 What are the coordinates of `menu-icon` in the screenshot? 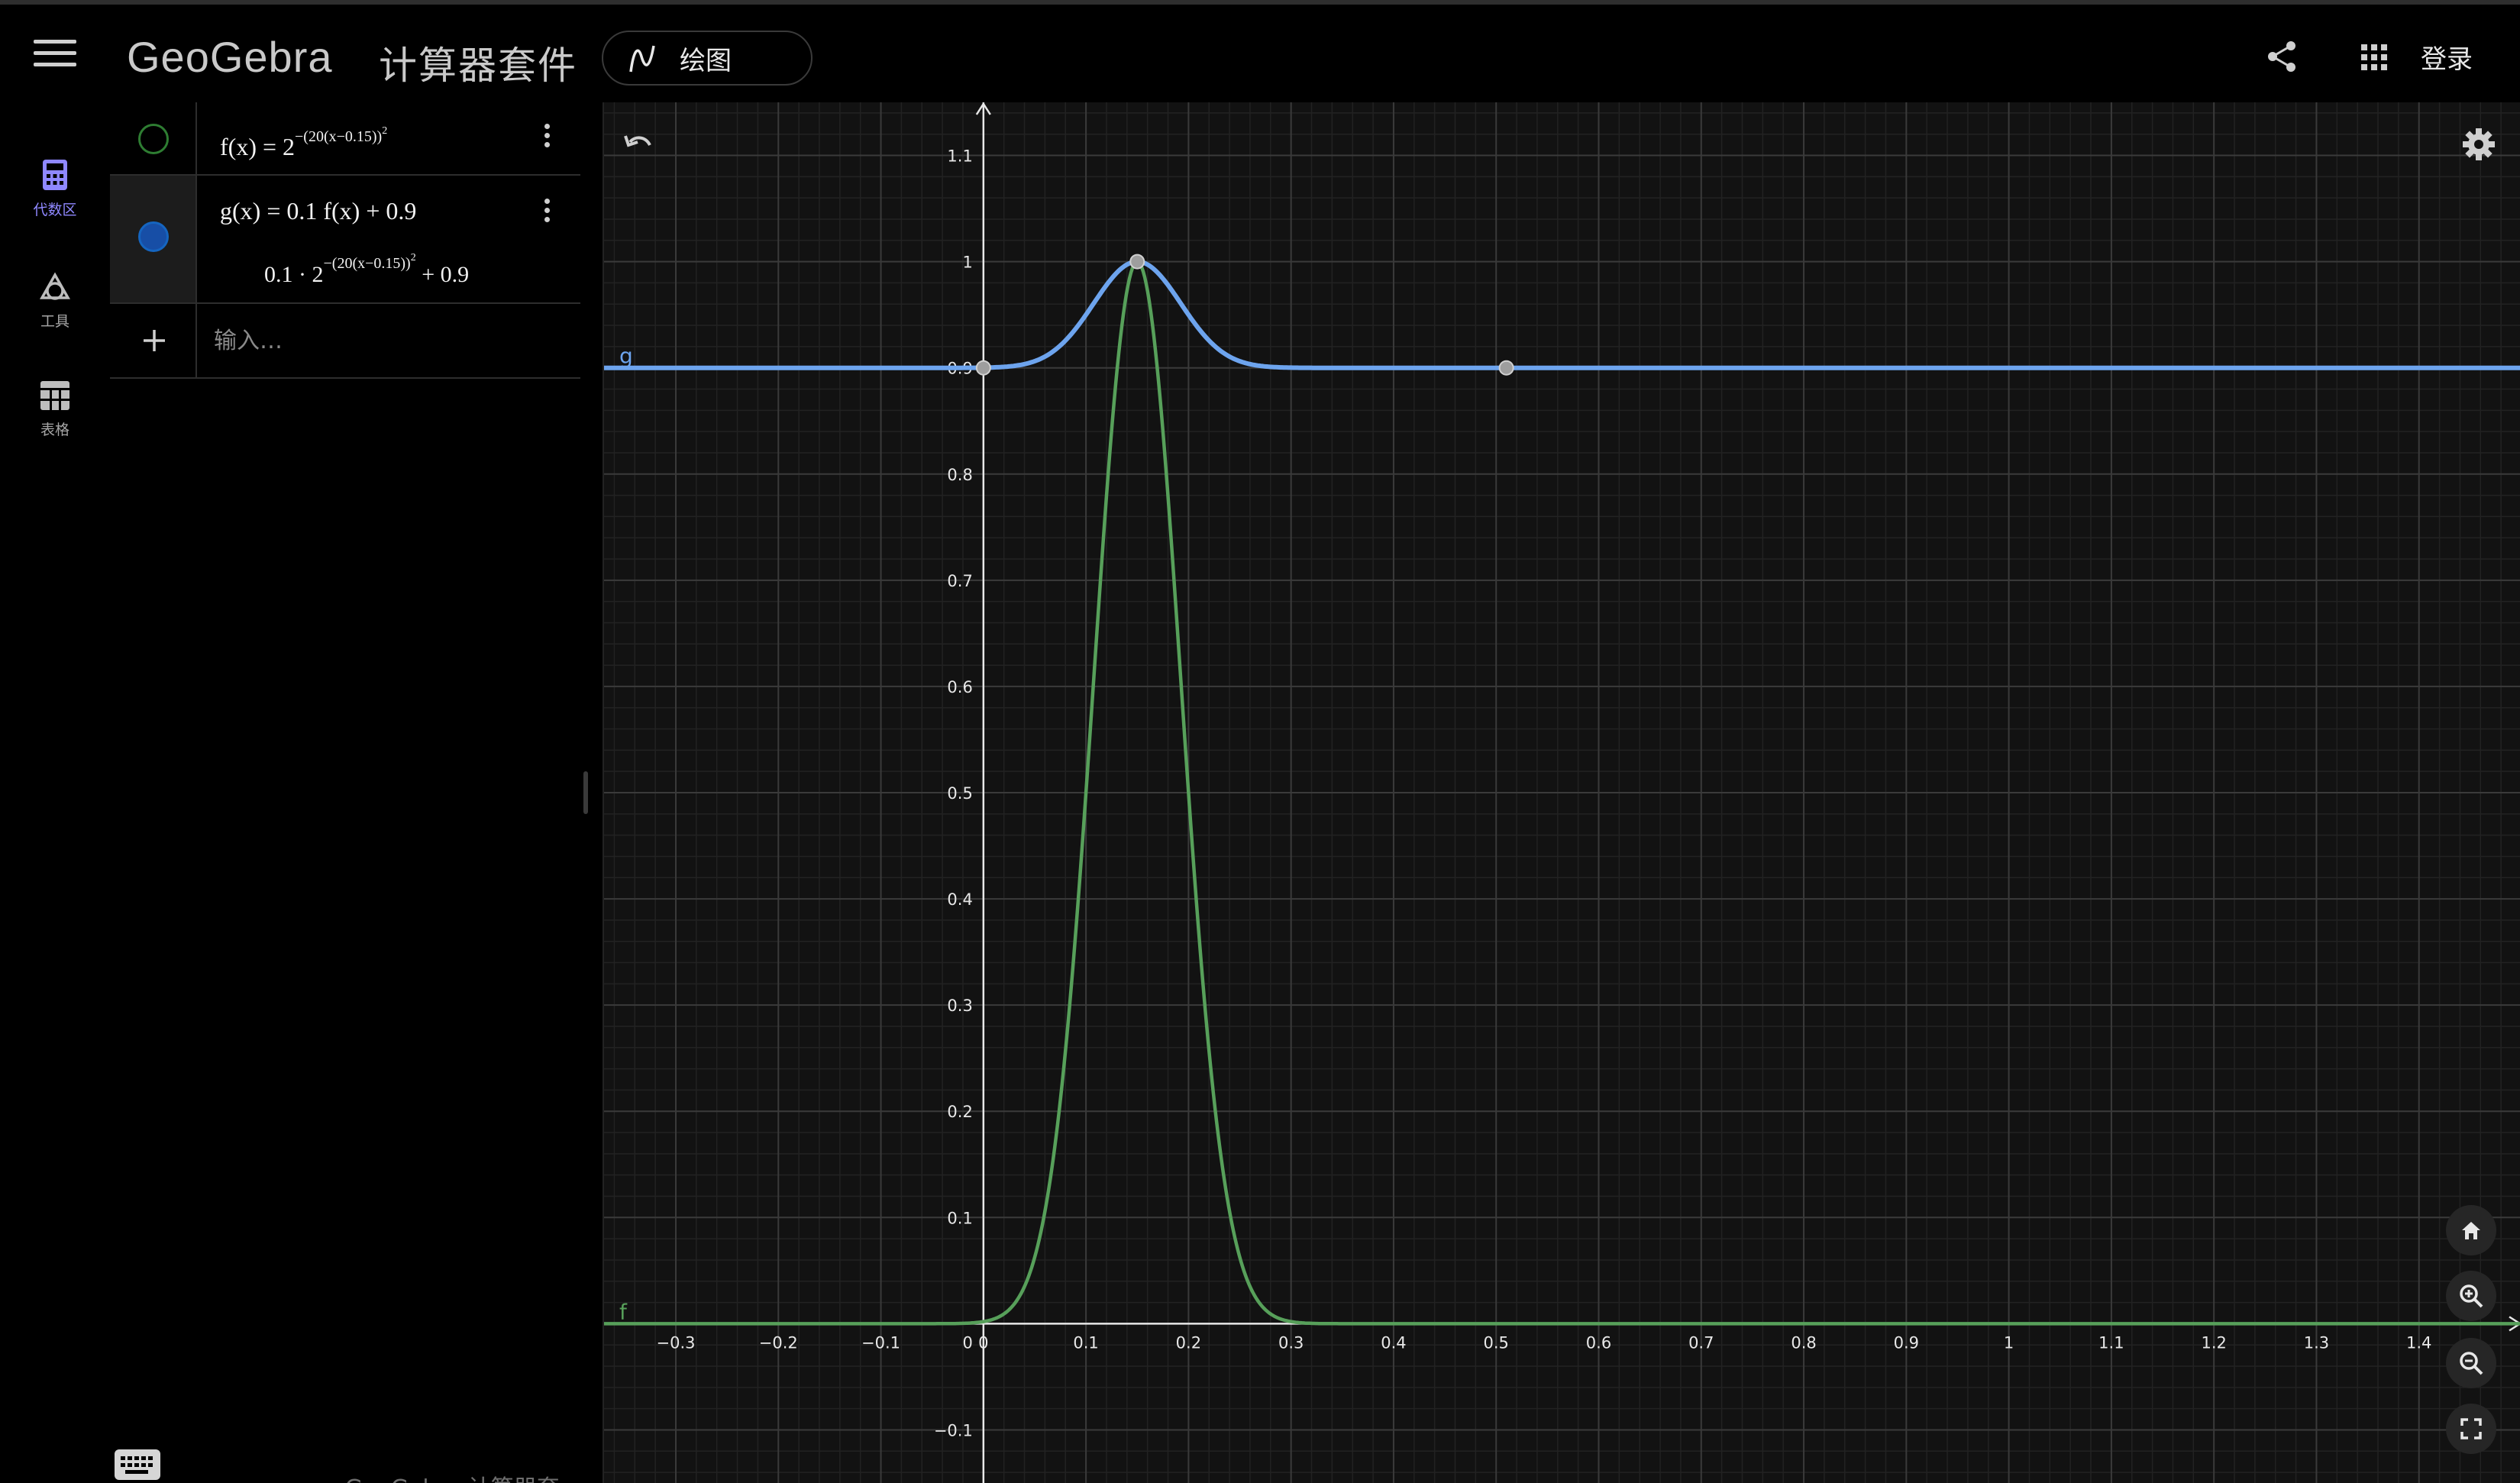 It's located at (55, 56).